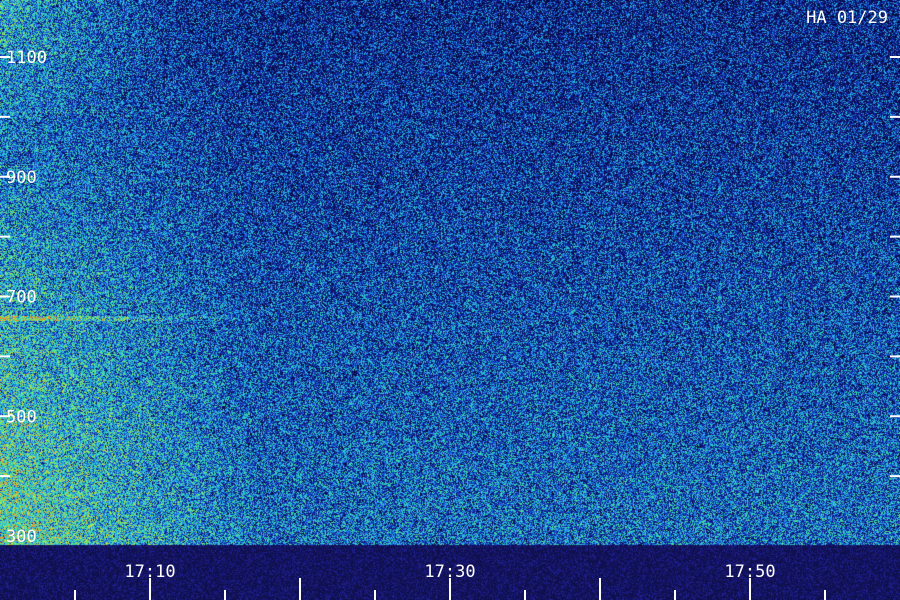  I want to click on y-tick-label-900: 900, so click(21, 178).